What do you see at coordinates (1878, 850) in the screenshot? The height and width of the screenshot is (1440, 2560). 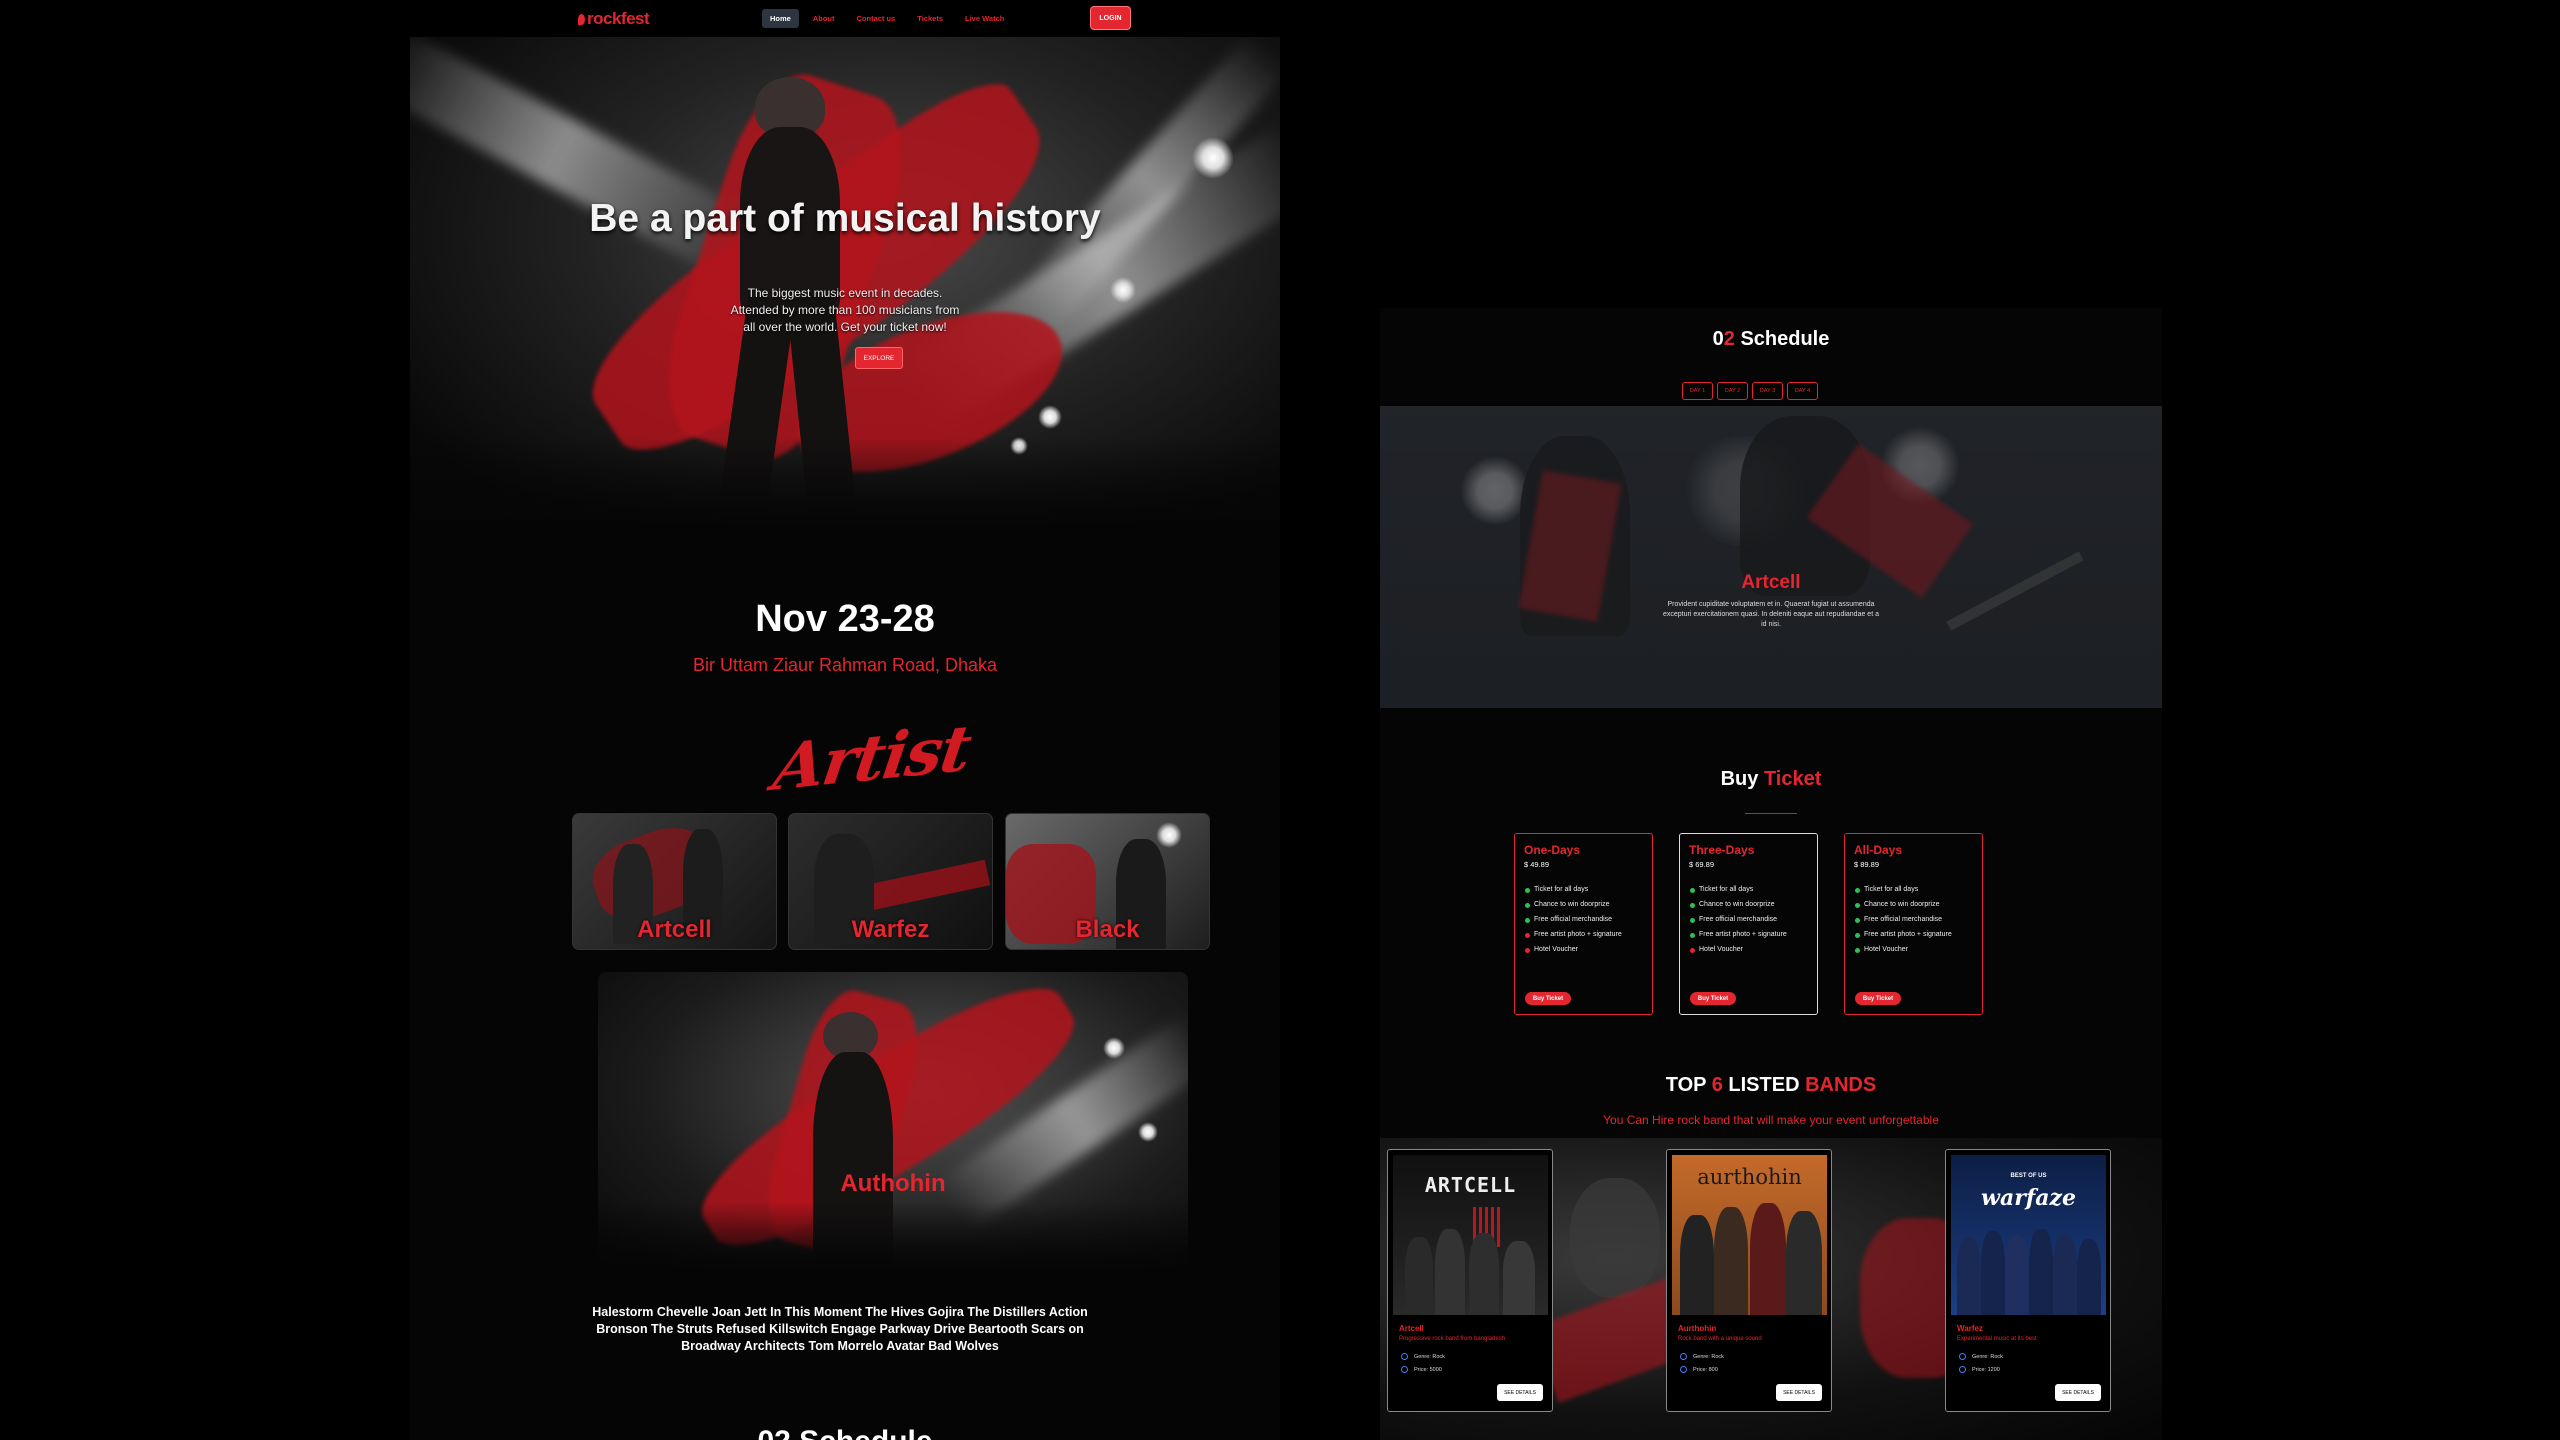 I see `ticket-name: All-Days` at bounding box center [1878, 850].